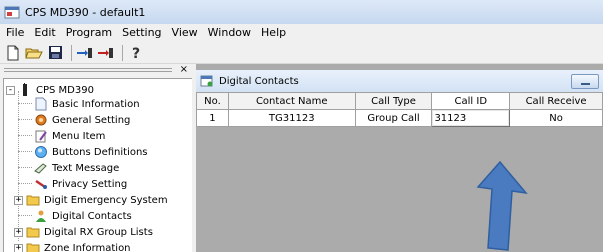 This screenshot has width=603, height=252. What do you see at coordinates (86, 168) in the screenshot?
I see `tree-item-label: Text Message` at bounding box center [86, 168].